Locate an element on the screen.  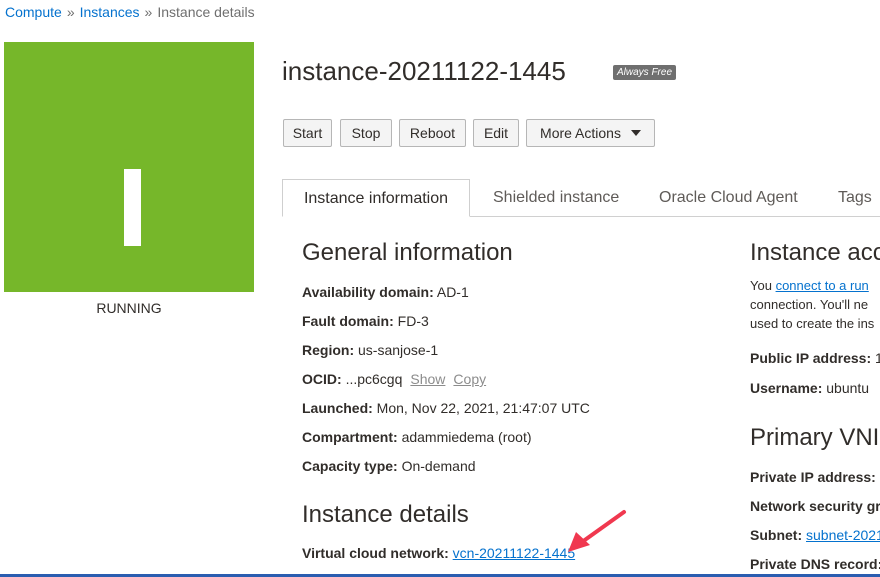
tab-tags: Tags is located at coordinates (855, 198).